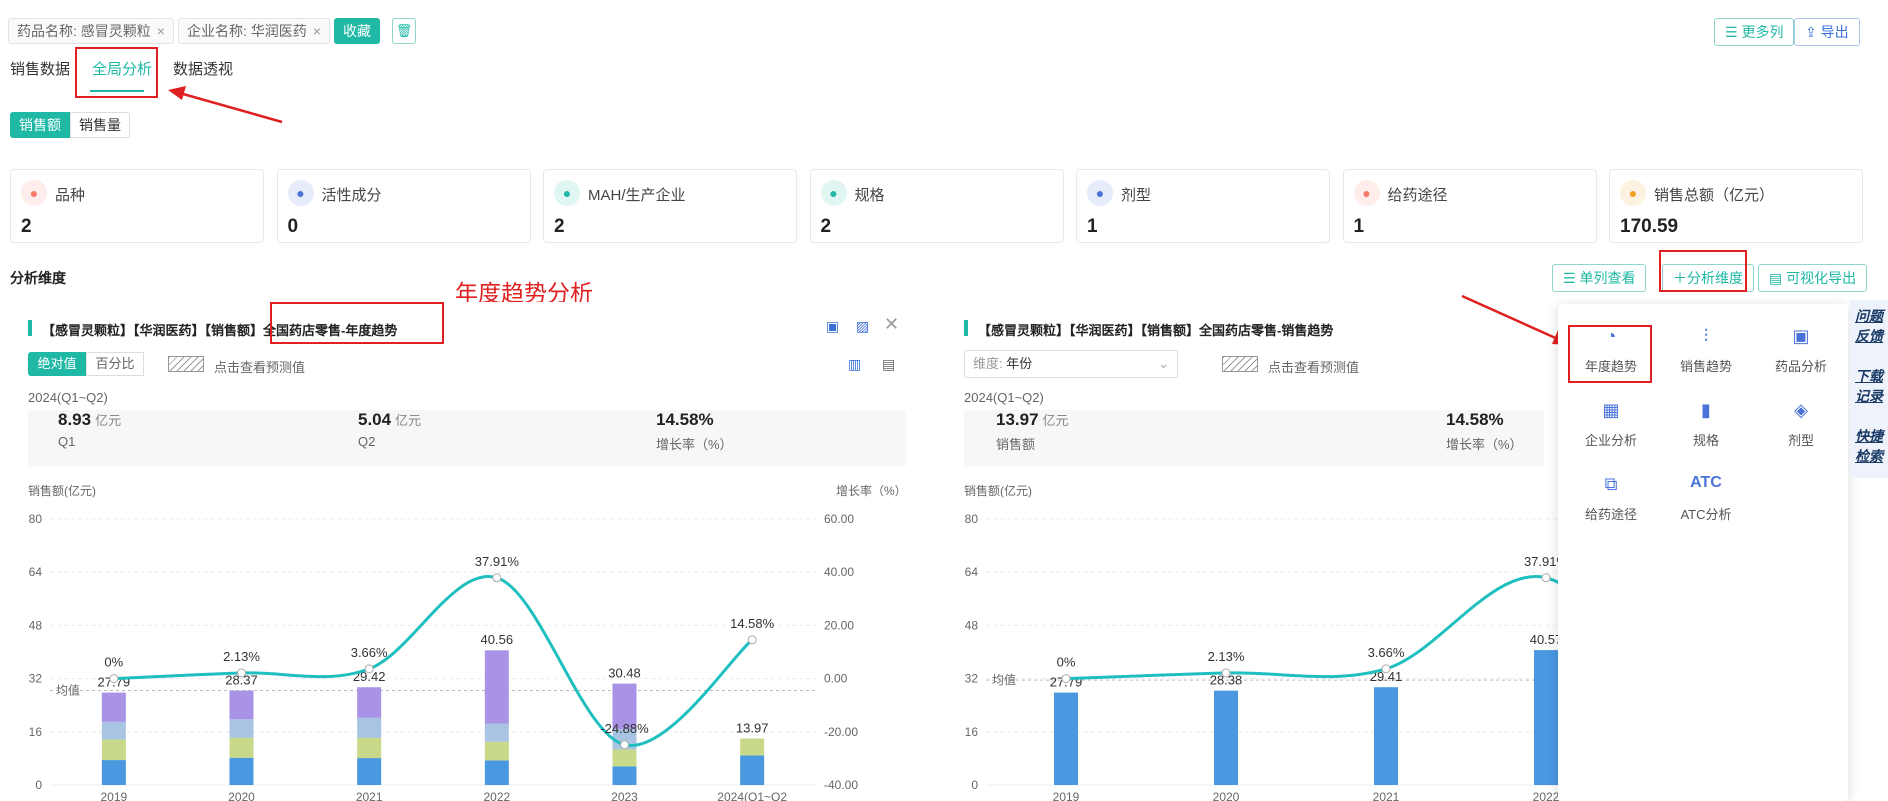  What do you see at coordinates (839, 572) in the screenshot?
I see `y2-tick-label: 40.00` at bounding box center [839, 572].